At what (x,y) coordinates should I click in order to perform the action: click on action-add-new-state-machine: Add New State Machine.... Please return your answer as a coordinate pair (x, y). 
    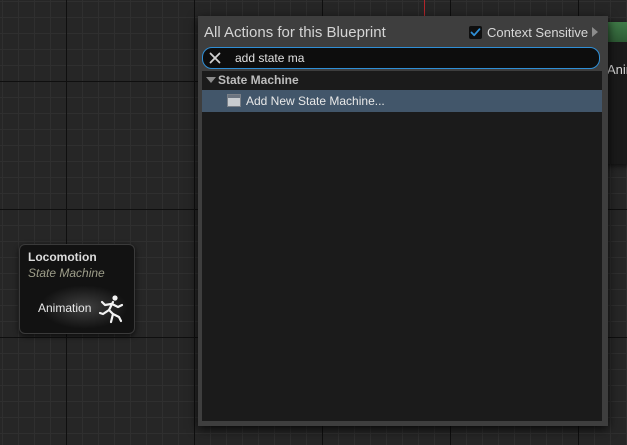
    Looking at the image, I should click on (402, 101).